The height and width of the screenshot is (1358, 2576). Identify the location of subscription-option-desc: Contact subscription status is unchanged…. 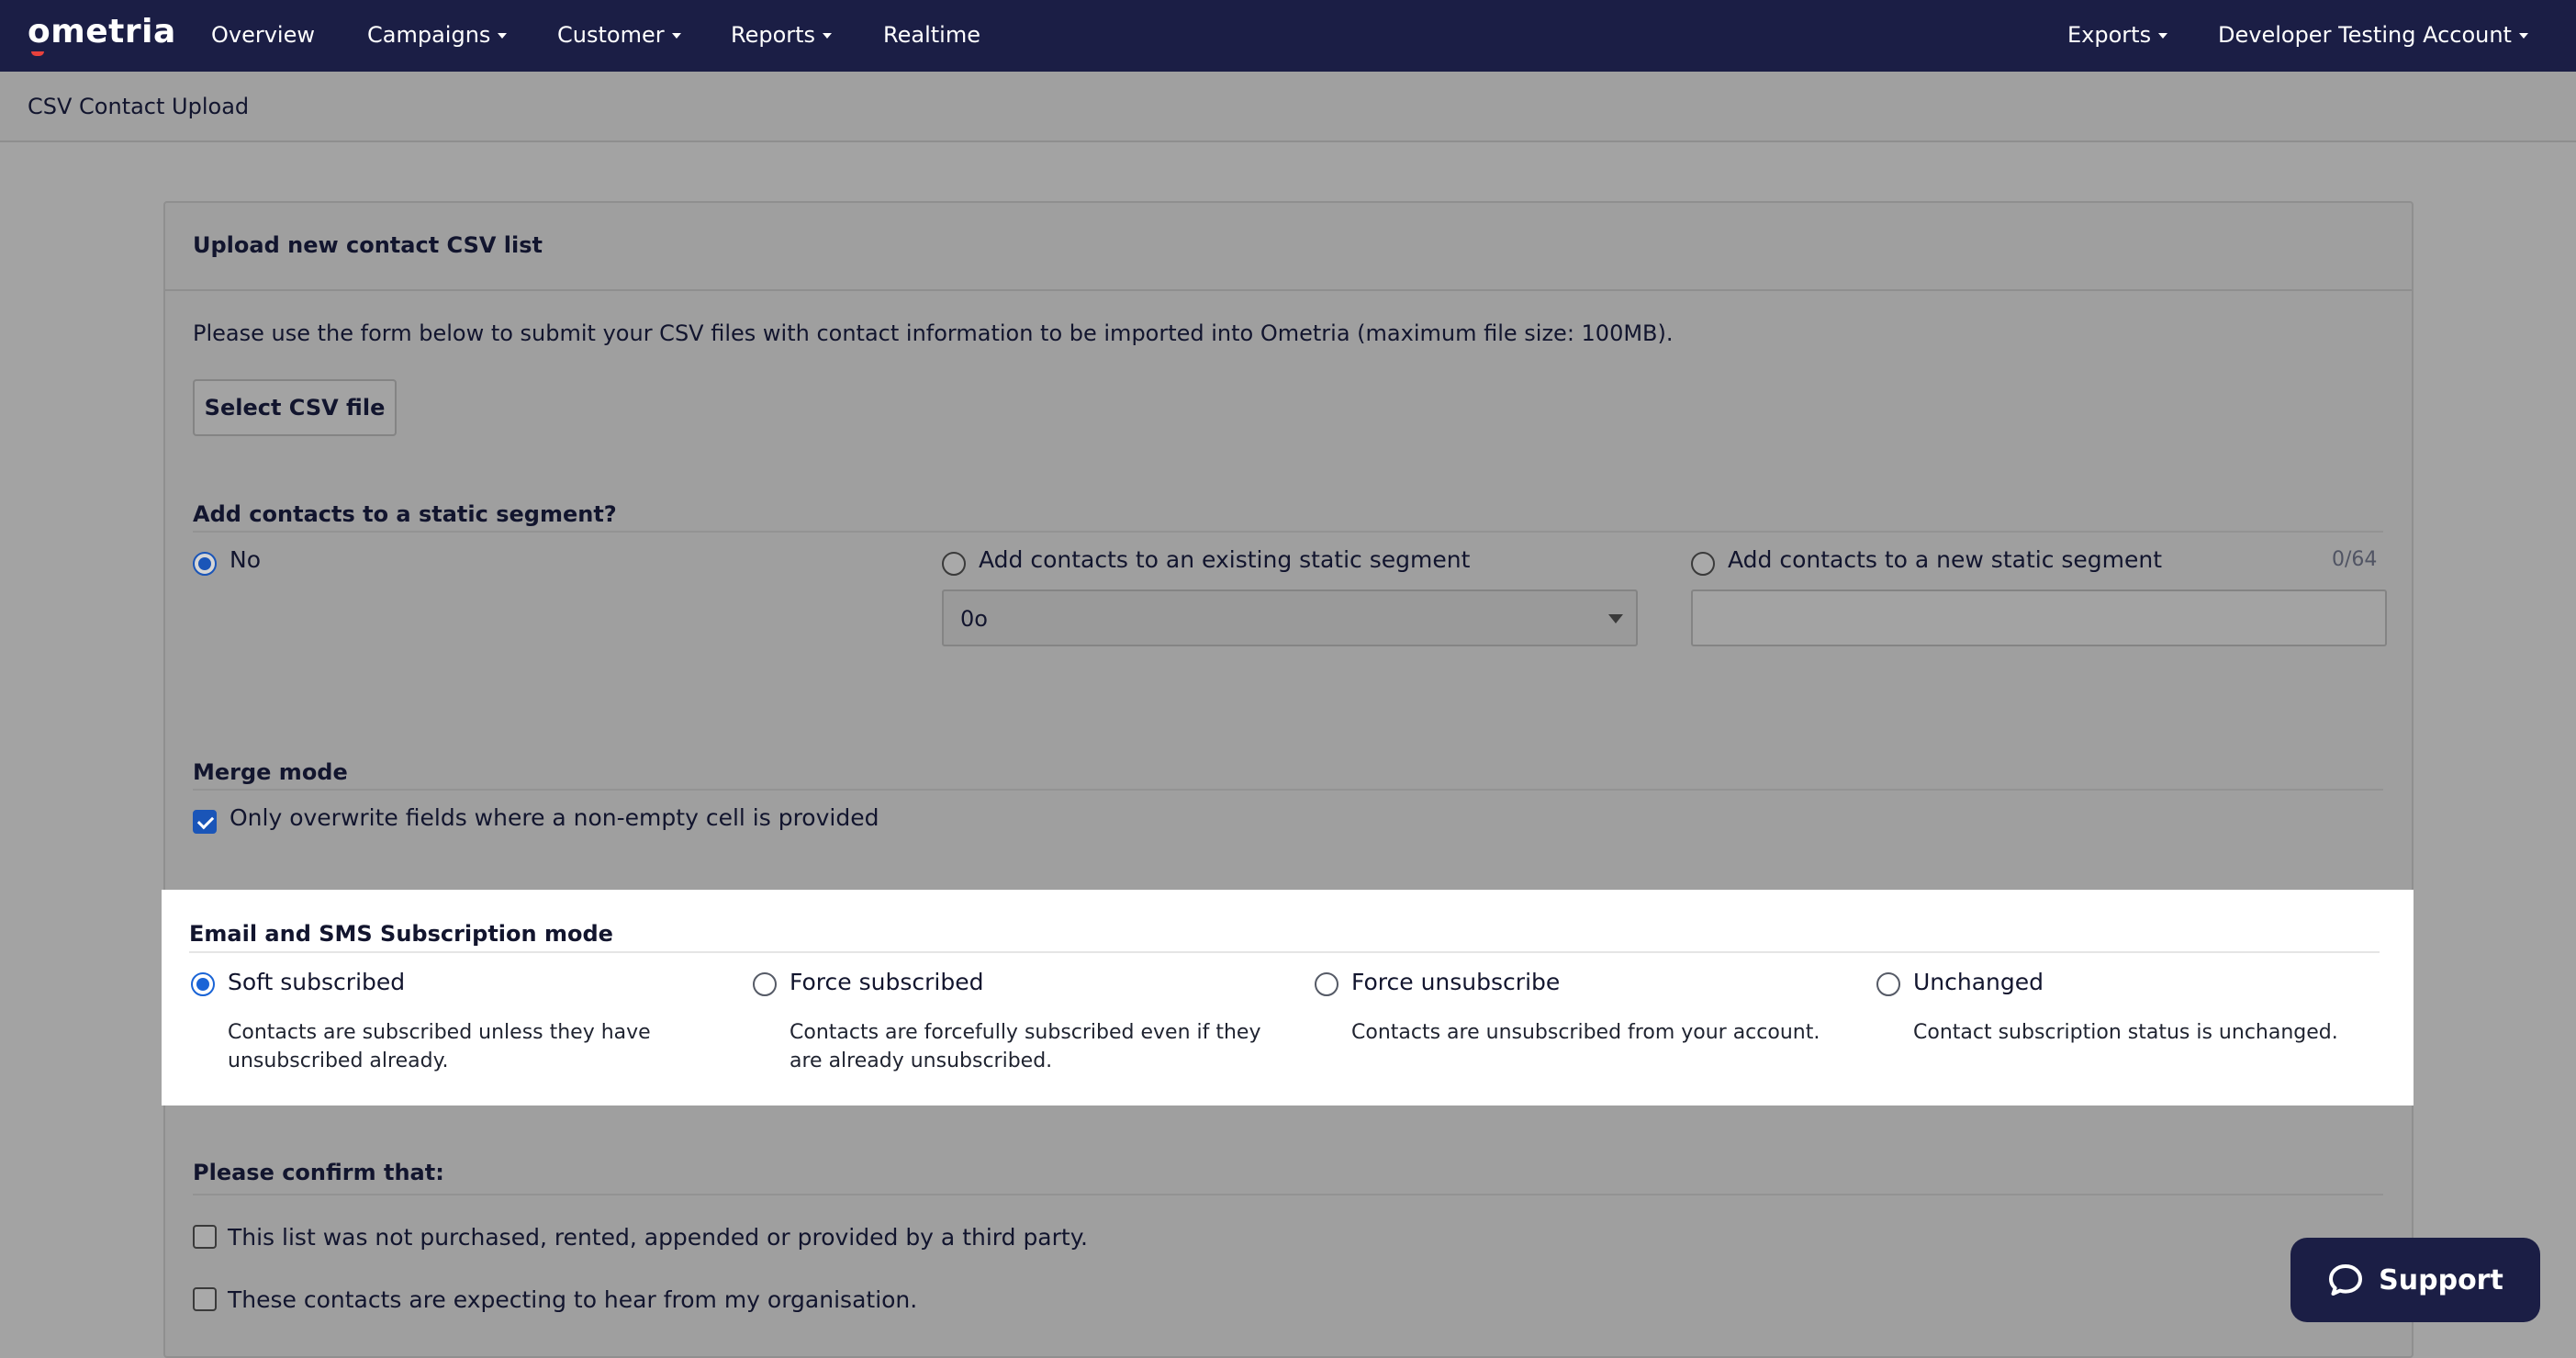
(2125, 1032).